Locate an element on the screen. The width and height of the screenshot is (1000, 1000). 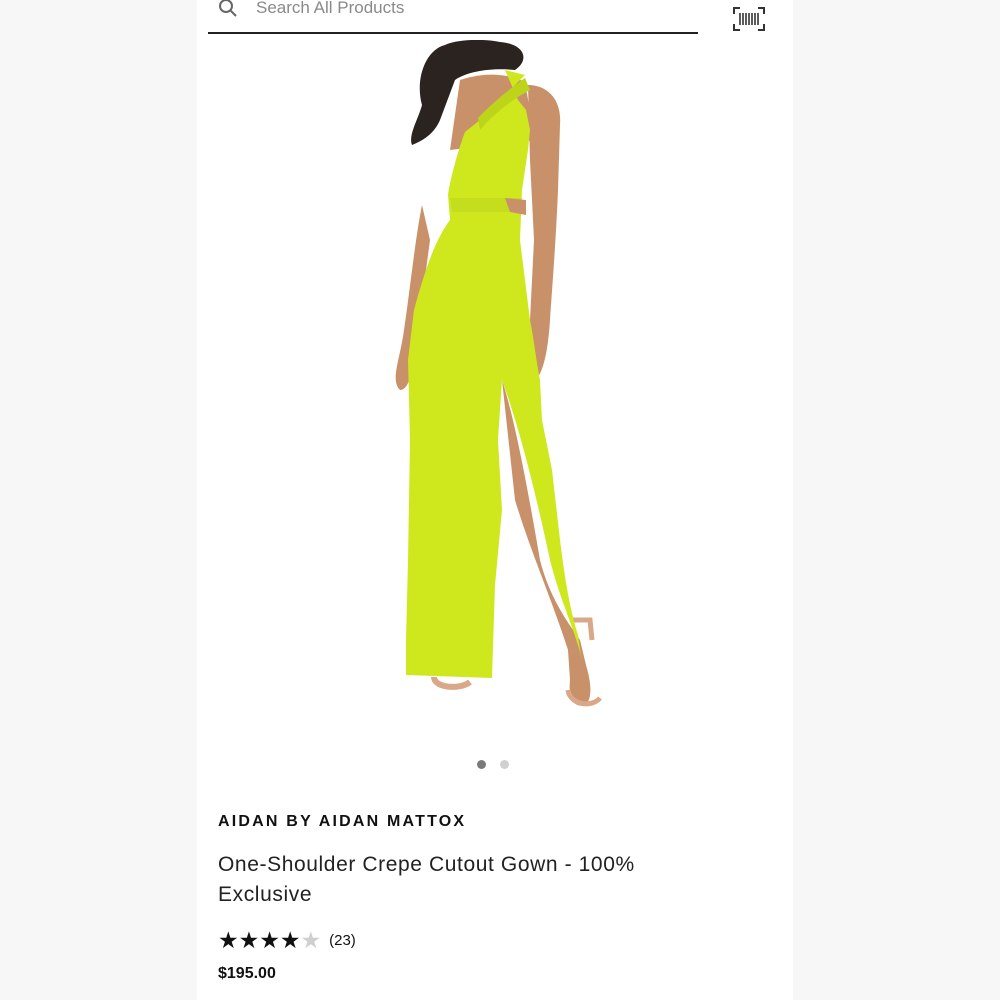
image-pagination is located at coordinates (493, 764).